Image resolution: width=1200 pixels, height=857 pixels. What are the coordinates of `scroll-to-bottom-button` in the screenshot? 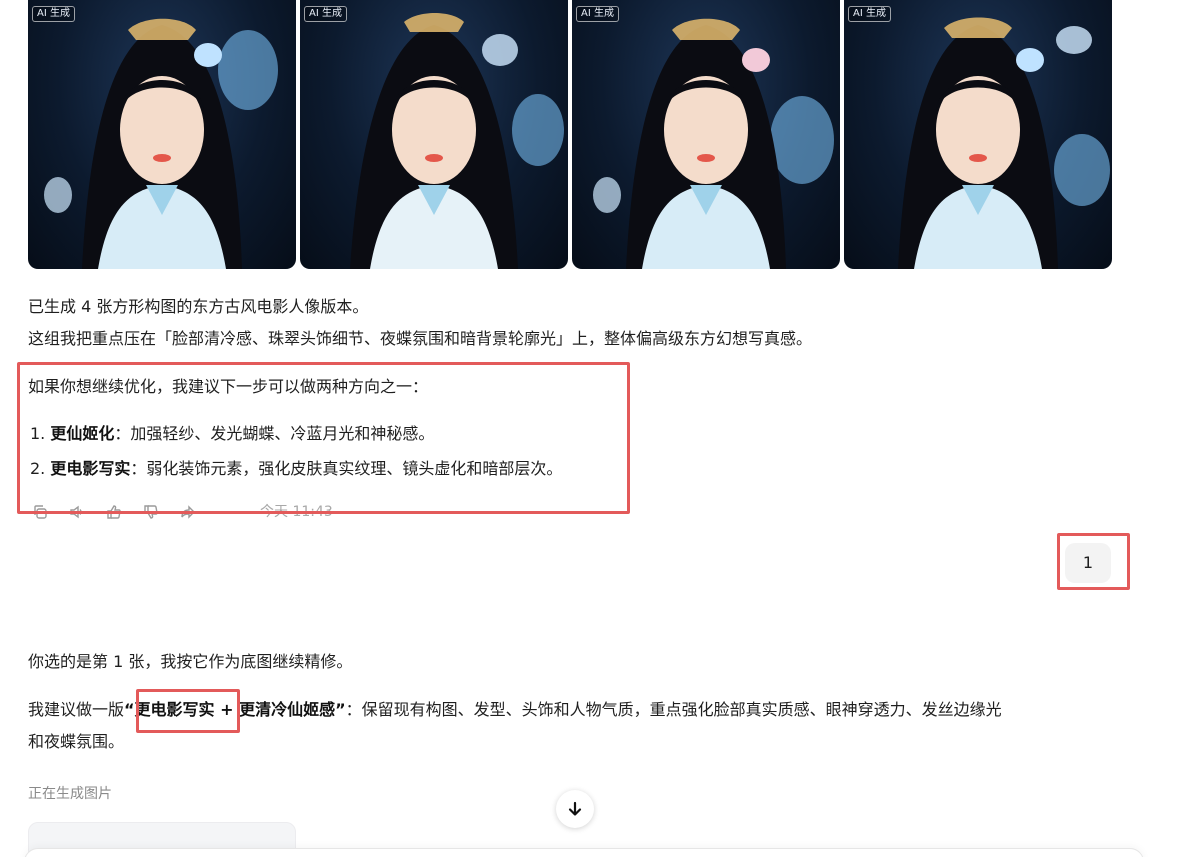 It's located at (575, 809).